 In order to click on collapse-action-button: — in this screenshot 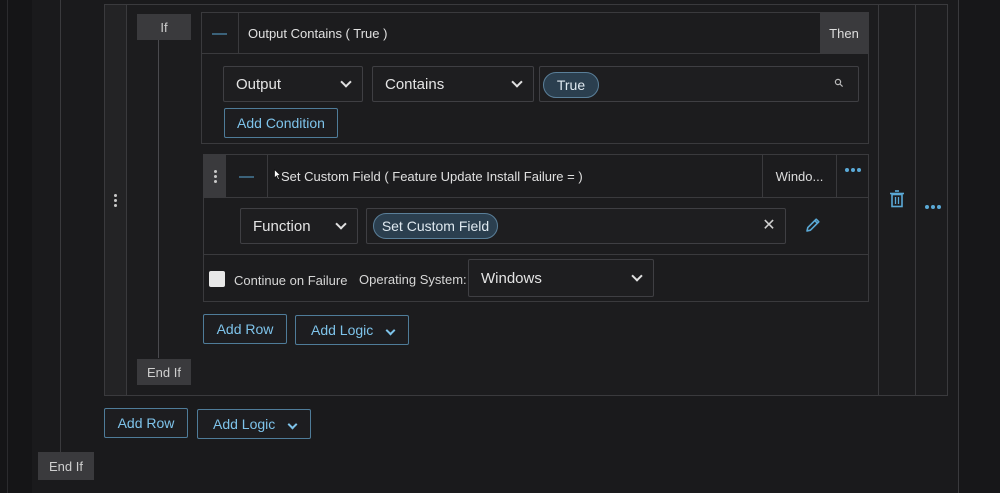, I will do `click(247, 176)`.